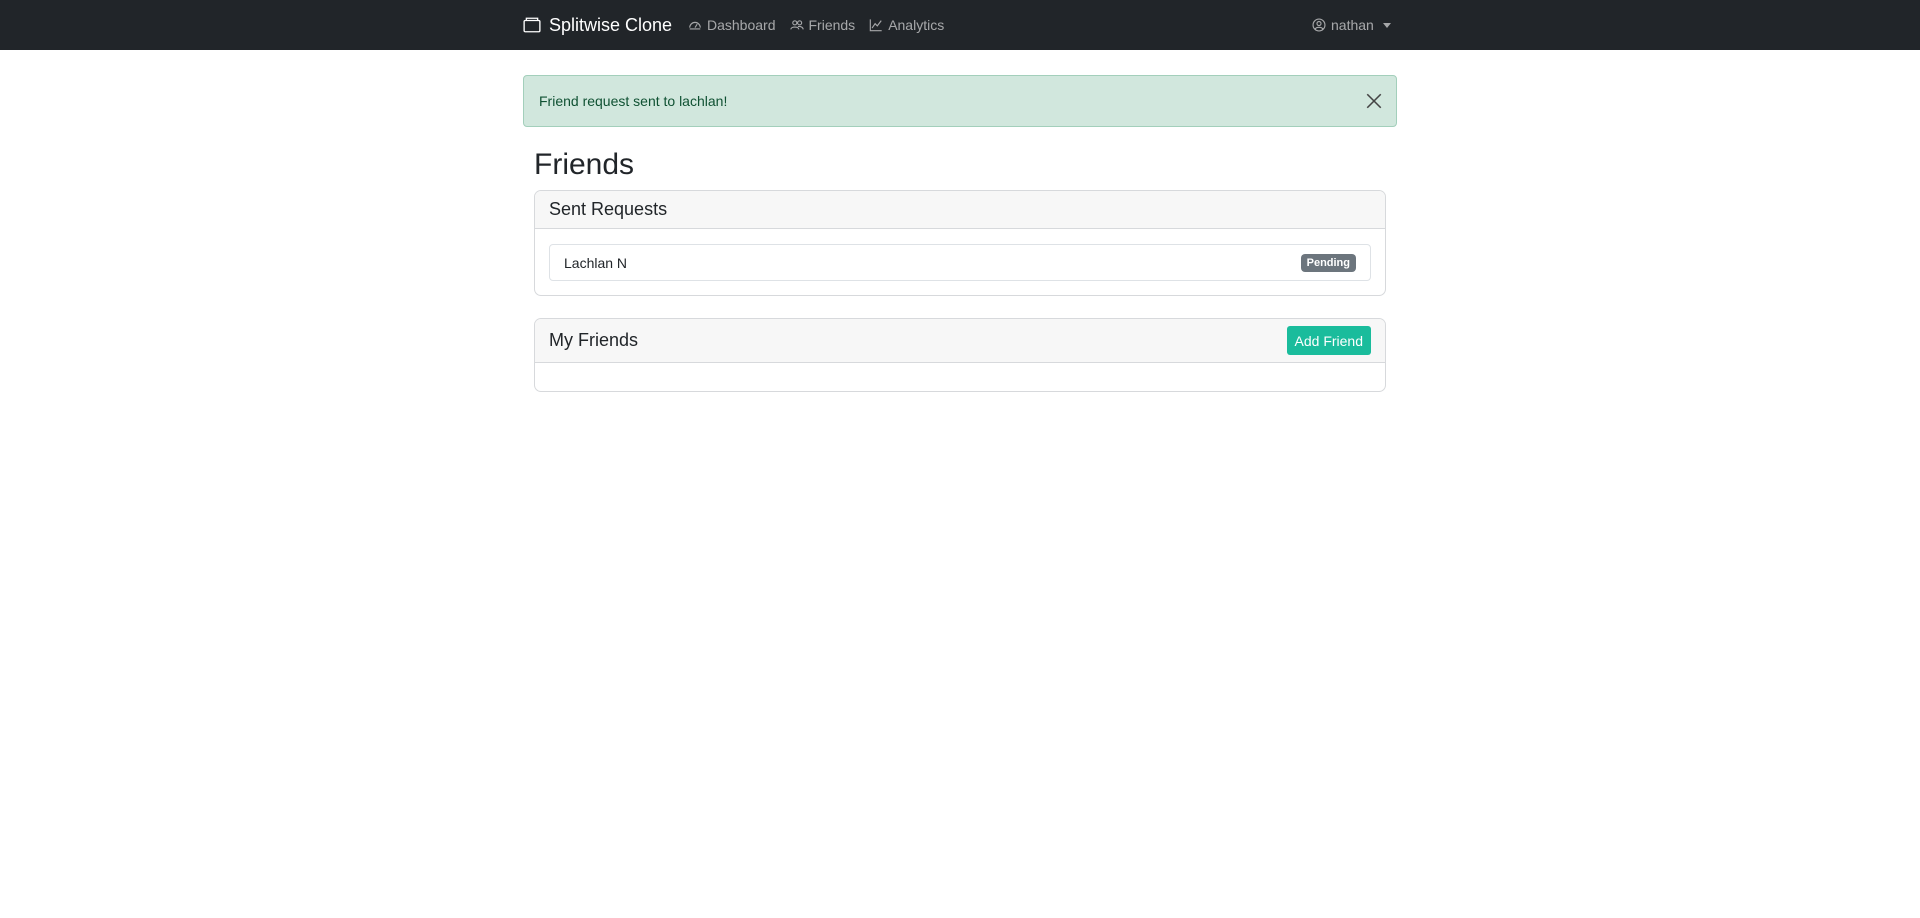  I want to click on user-name: nathan, so click(1352, 25).